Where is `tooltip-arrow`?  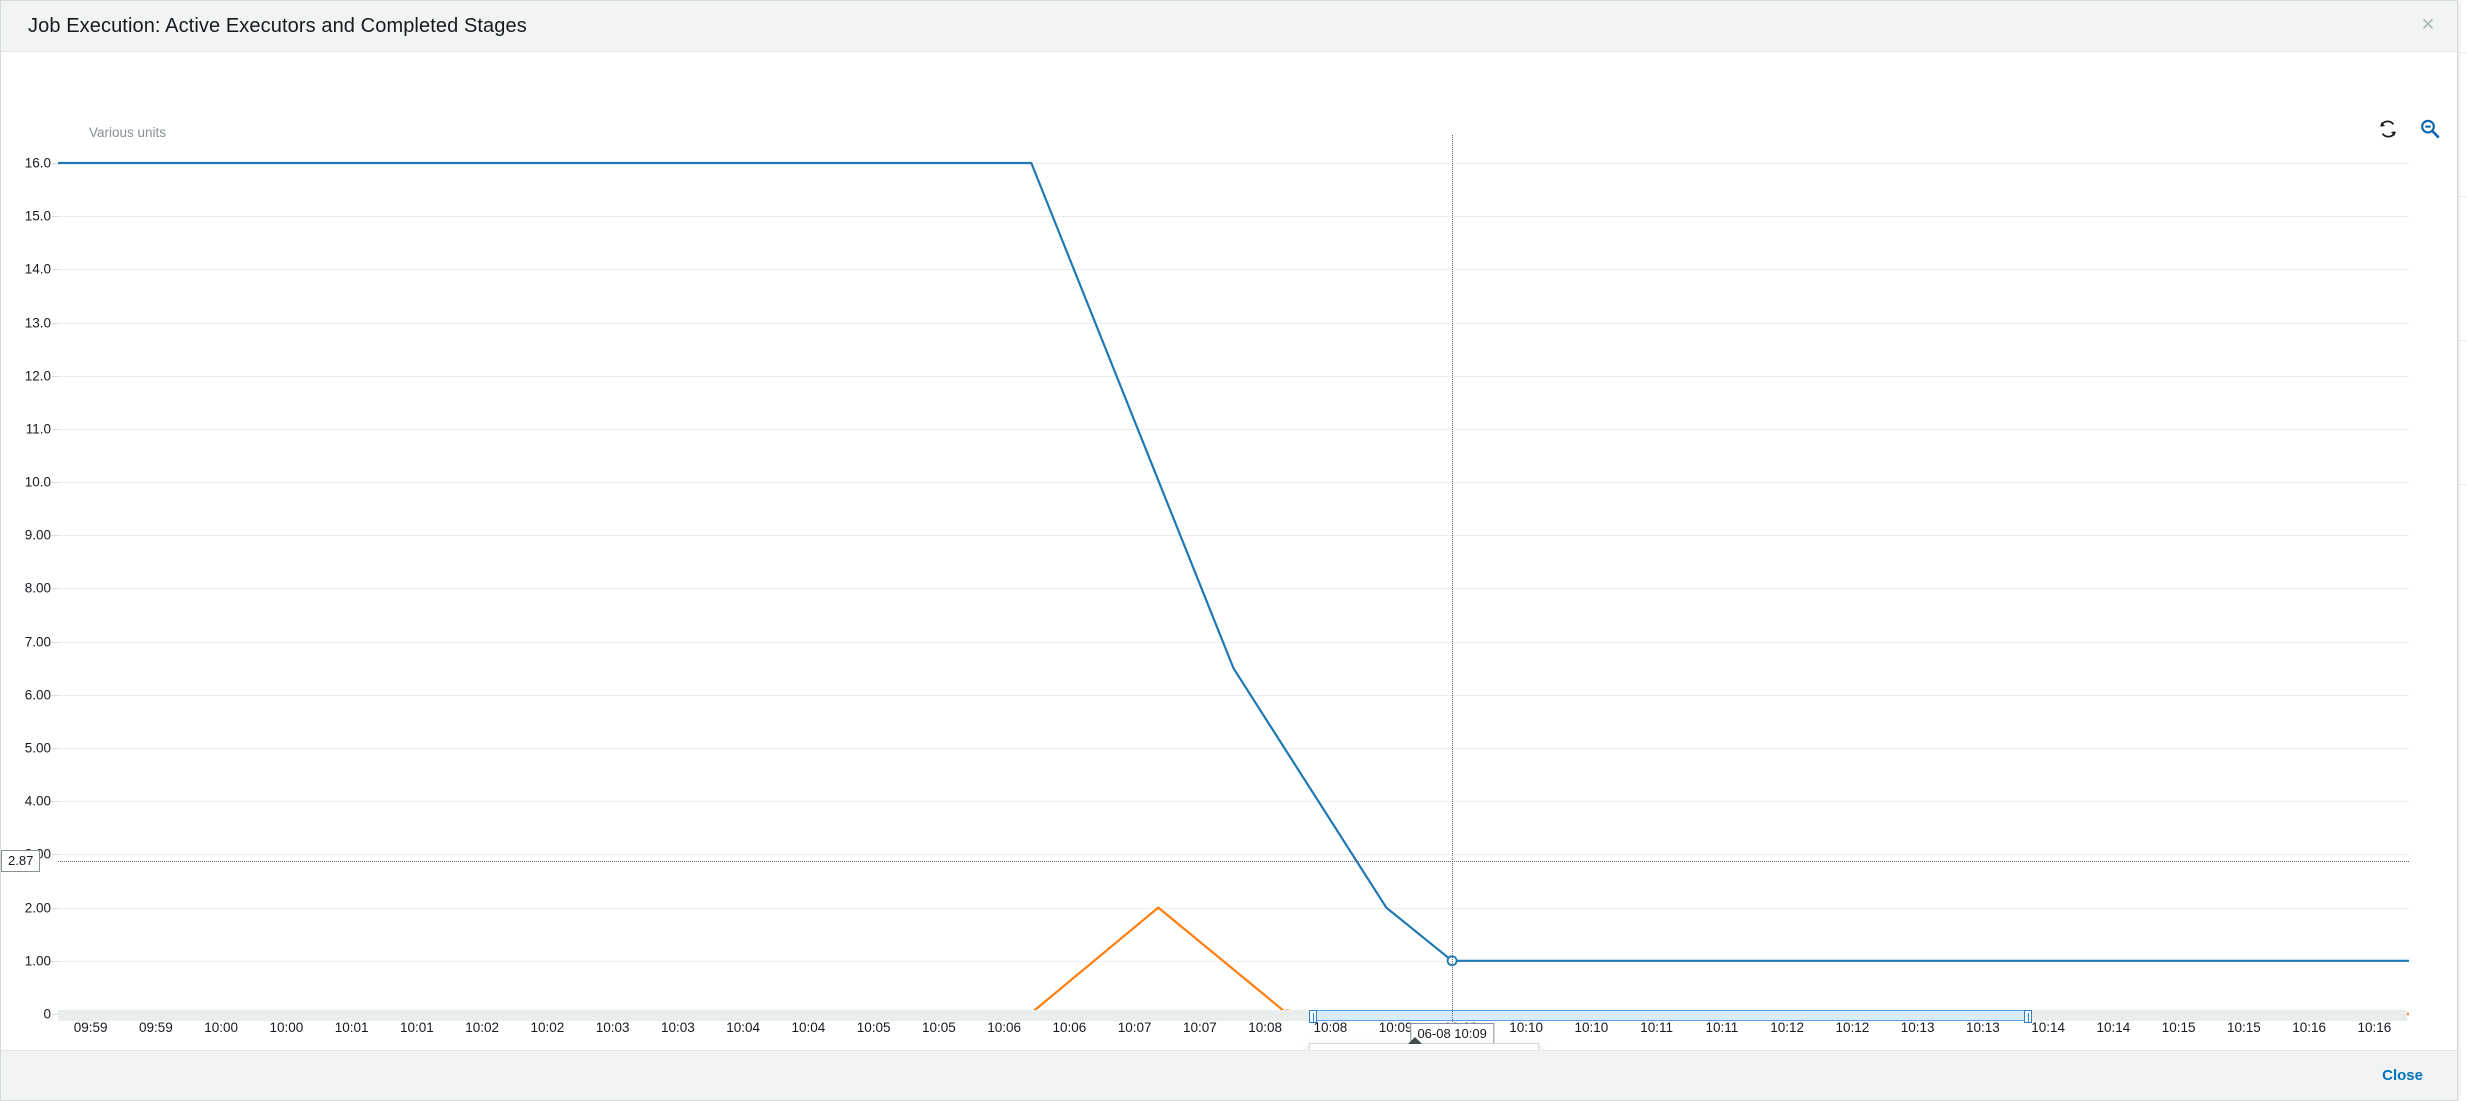
tooltip-arrow is located at coordinates (1415, 1040).